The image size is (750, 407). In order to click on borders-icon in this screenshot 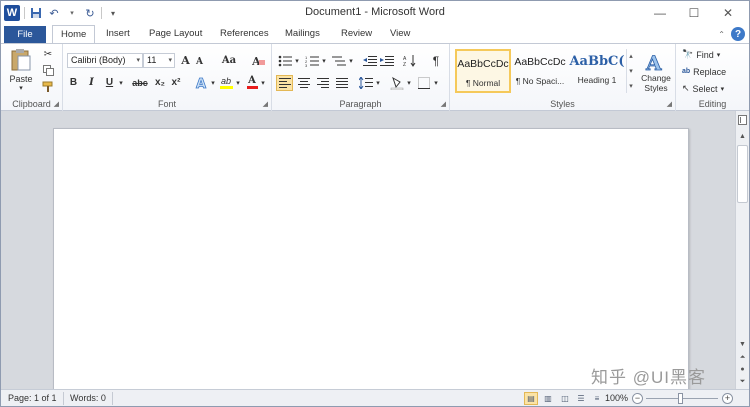, I will do `click(424, 83)`.